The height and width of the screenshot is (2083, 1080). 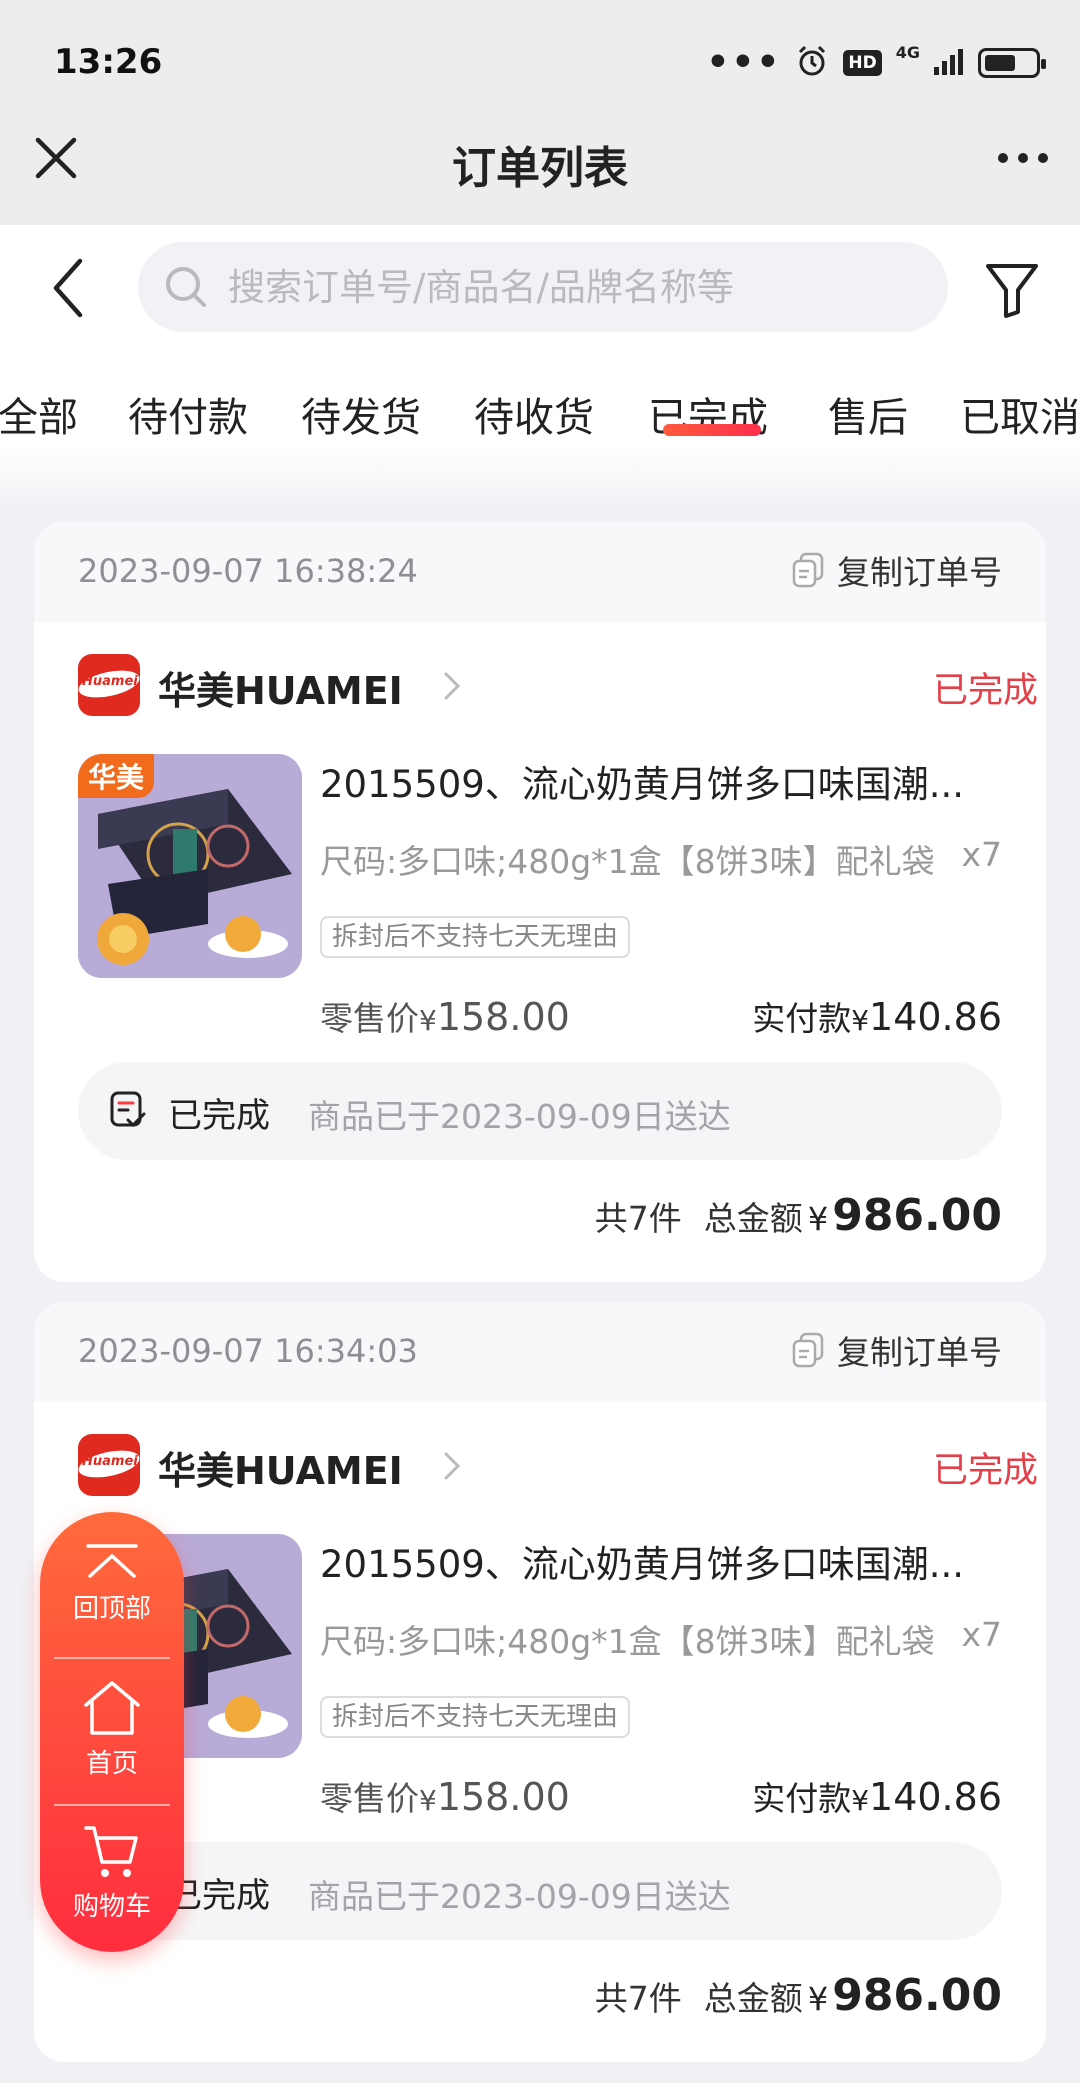 I want to click on home-label: 首页, so click(x=111, y=1764).